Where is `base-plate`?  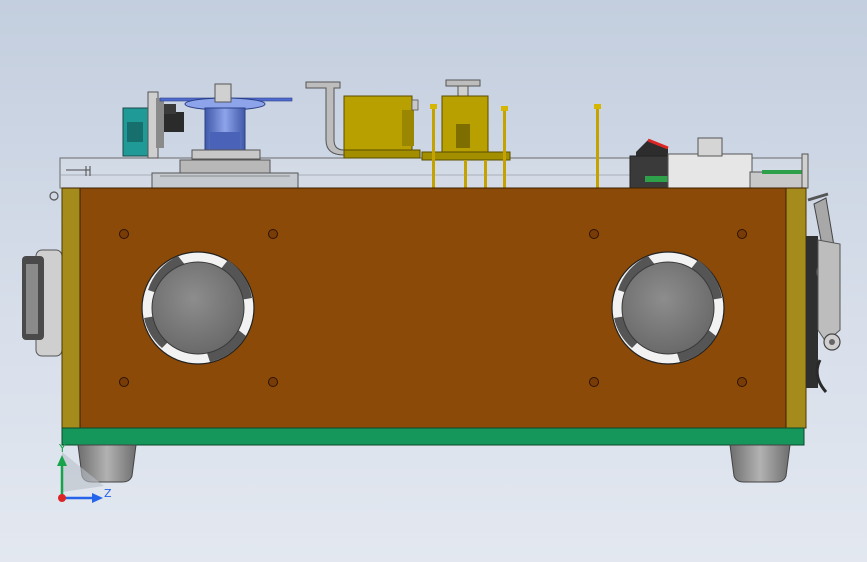 base-plate is located at coordinates (433, 436).